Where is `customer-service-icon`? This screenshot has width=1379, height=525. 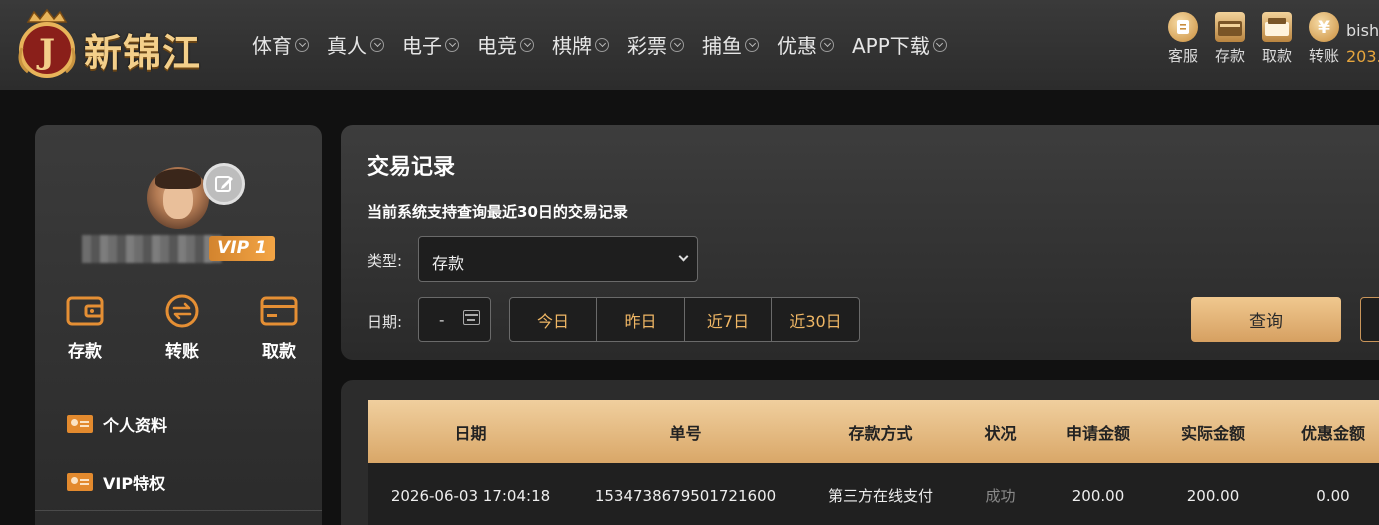
customer-service-icon is located at coordinates (1183, 27).